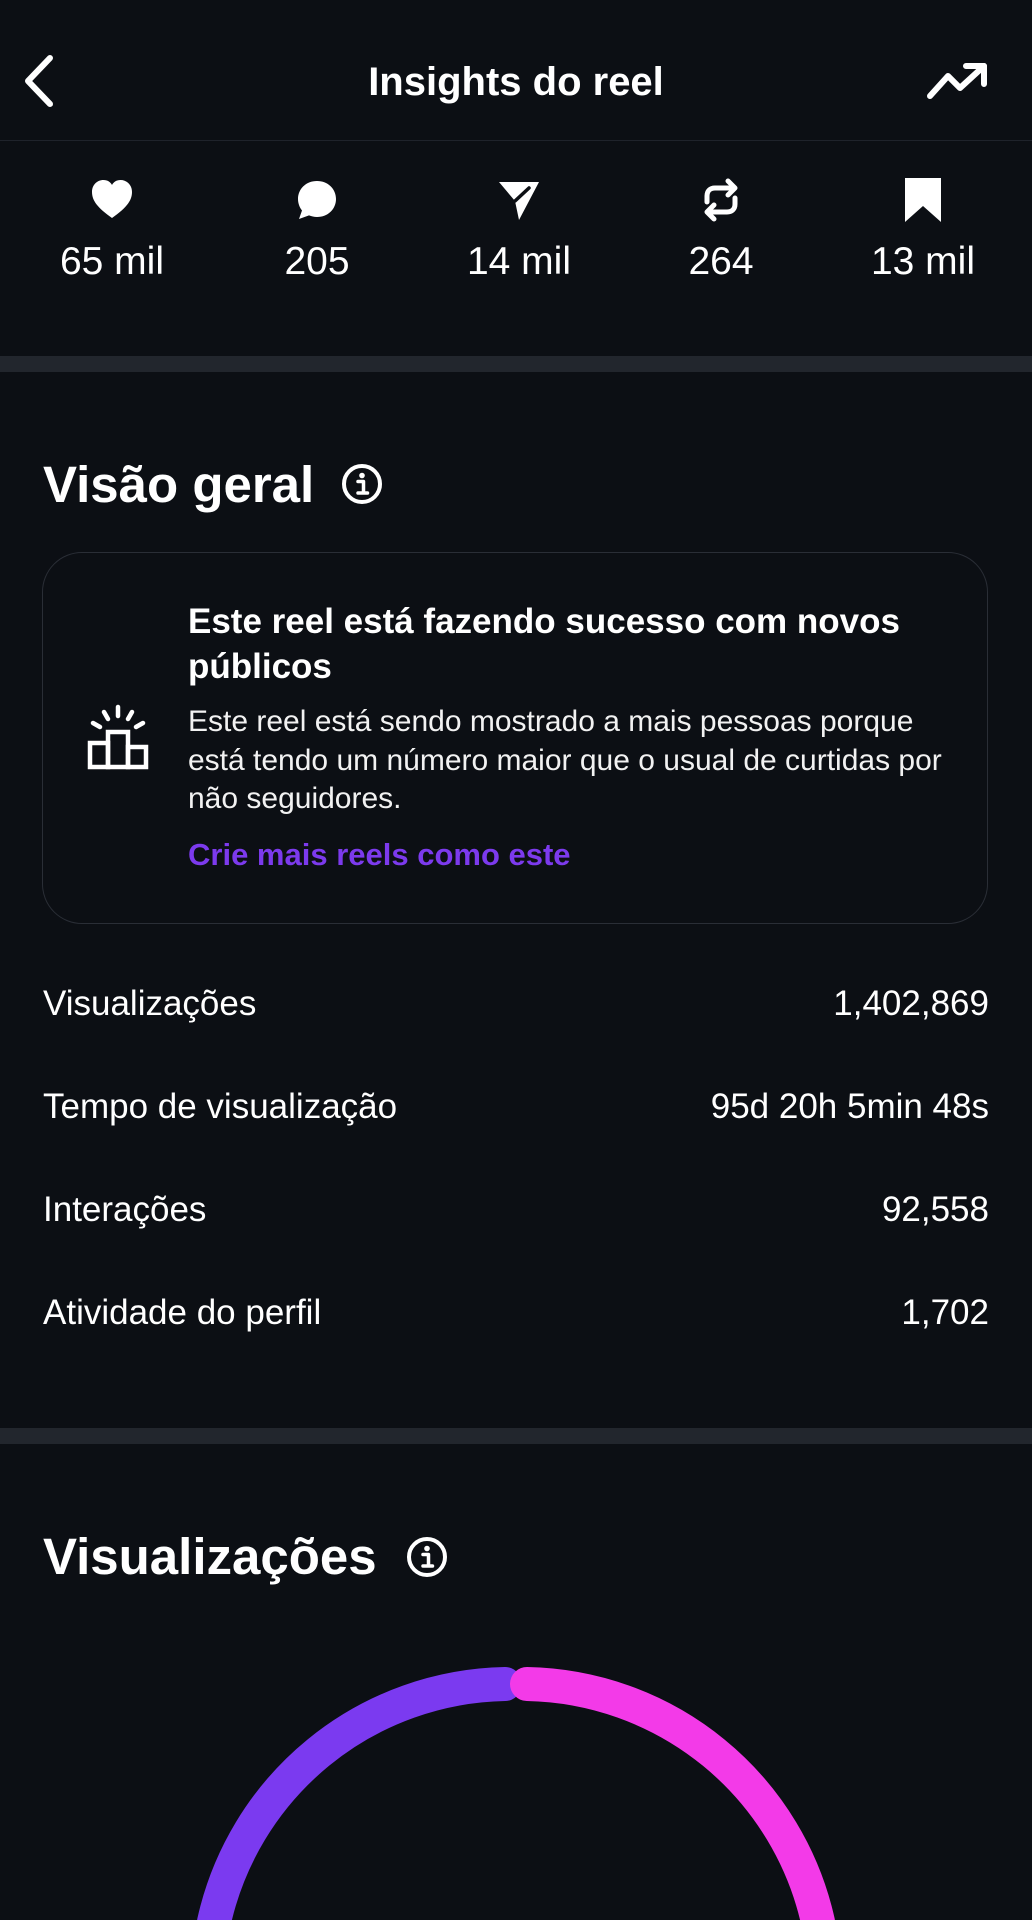 This screenshot has height=1920, width=1032. Describe the element at coordinates (179, 484) in the screenshot. I see `overview-title: Visão geral` at that location.